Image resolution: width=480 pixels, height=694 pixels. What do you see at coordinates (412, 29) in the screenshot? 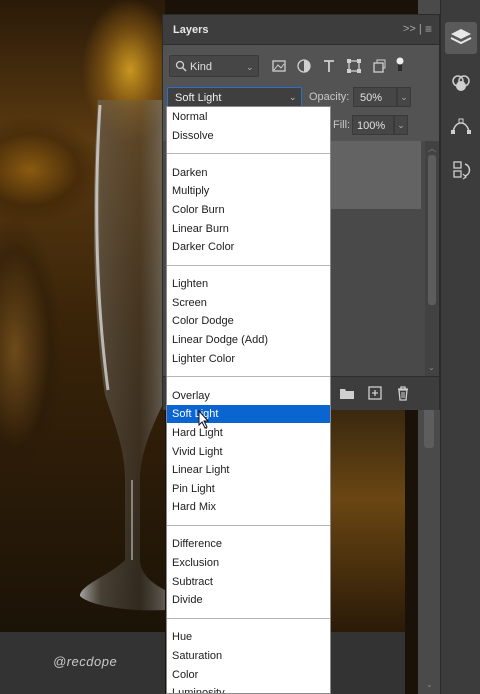
I see `collapse-icon: >> |` at bounding box center [412, 29].